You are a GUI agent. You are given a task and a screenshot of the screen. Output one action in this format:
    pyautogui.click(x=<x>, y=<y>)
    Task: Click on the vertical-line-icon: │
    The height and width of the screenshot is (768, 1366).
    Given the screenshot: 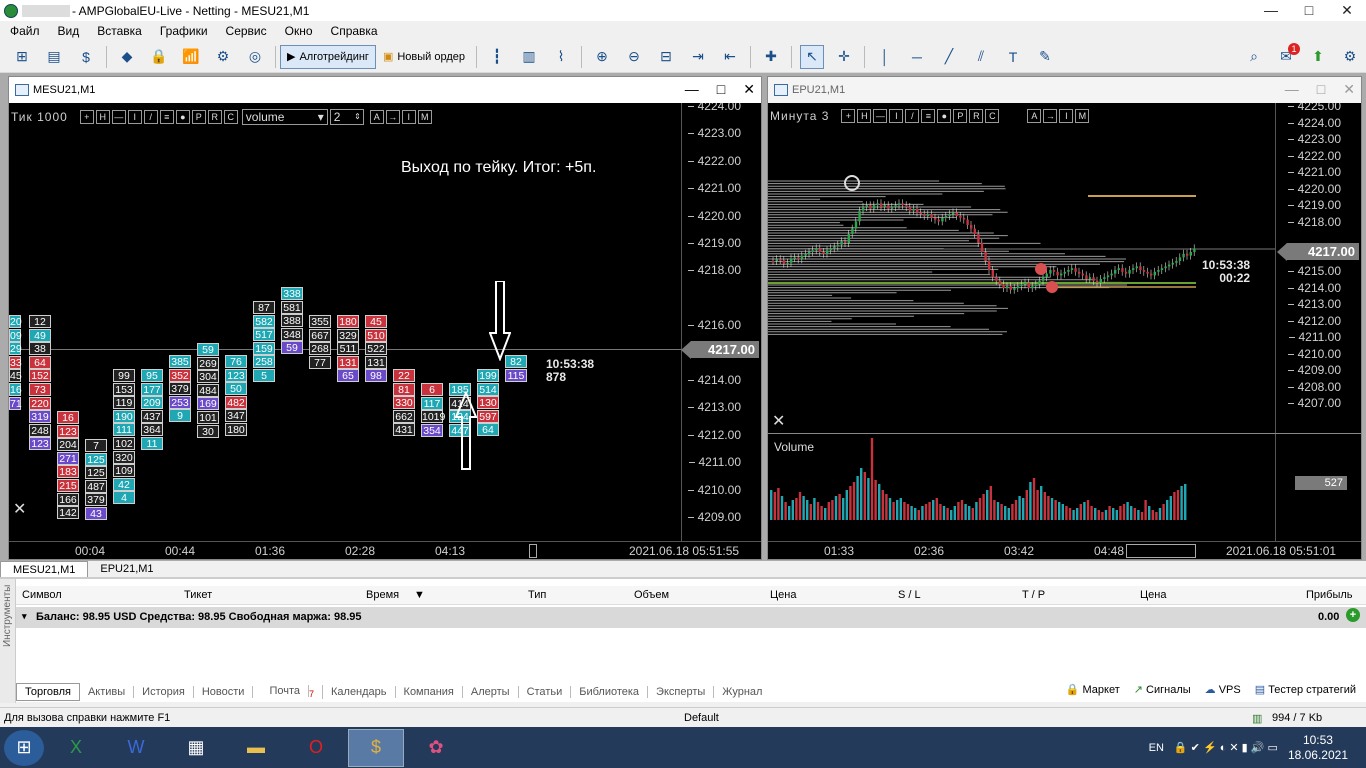 What is the action you would take?
    pyautogui.click(x=885, y=57)
    